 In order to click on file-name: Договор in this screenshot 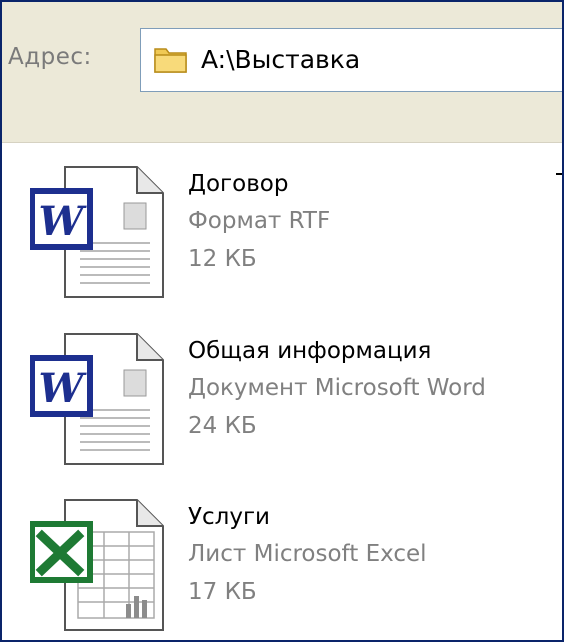, I will do `click(238, 184)`.